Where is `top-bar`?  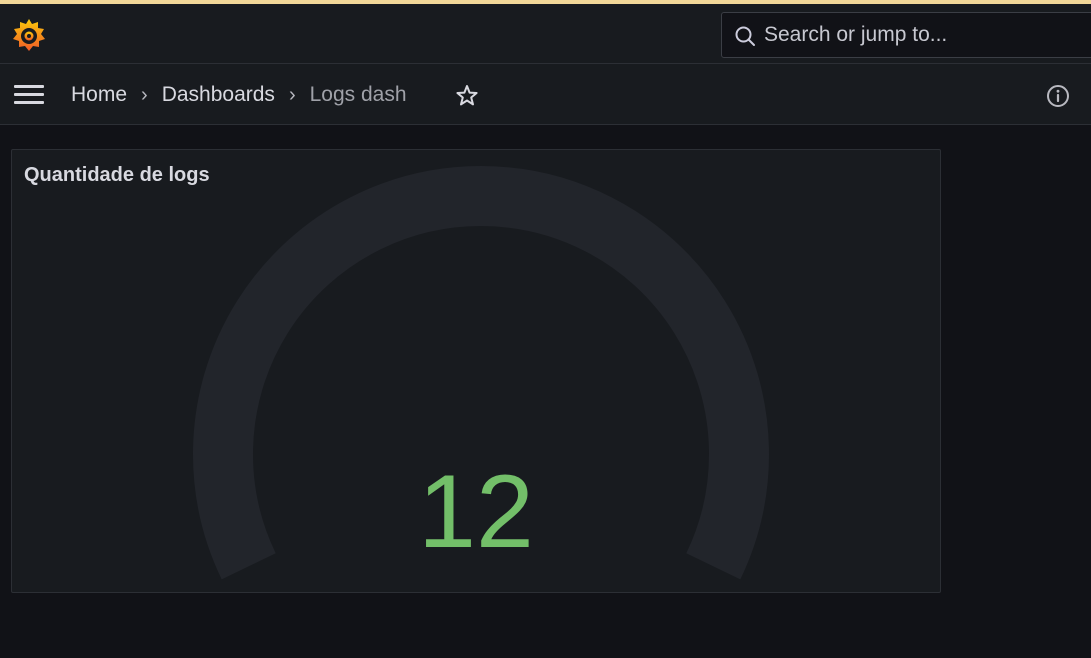 top-bar is located at coordinates (545, 34).